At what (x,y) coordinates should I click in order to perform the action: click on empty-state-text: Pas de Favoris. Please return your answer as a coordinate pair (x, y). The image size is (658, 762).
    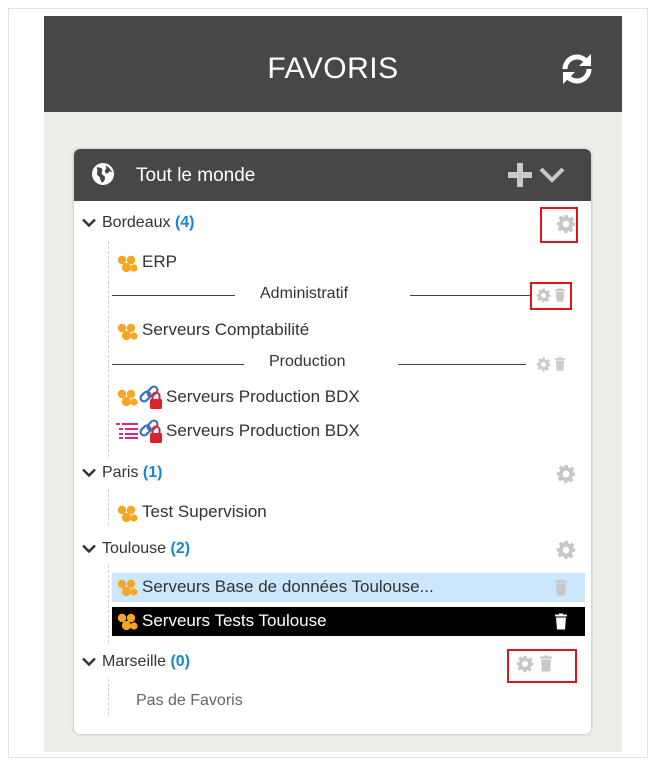
    Looking at the image, I should click on (189, 700).